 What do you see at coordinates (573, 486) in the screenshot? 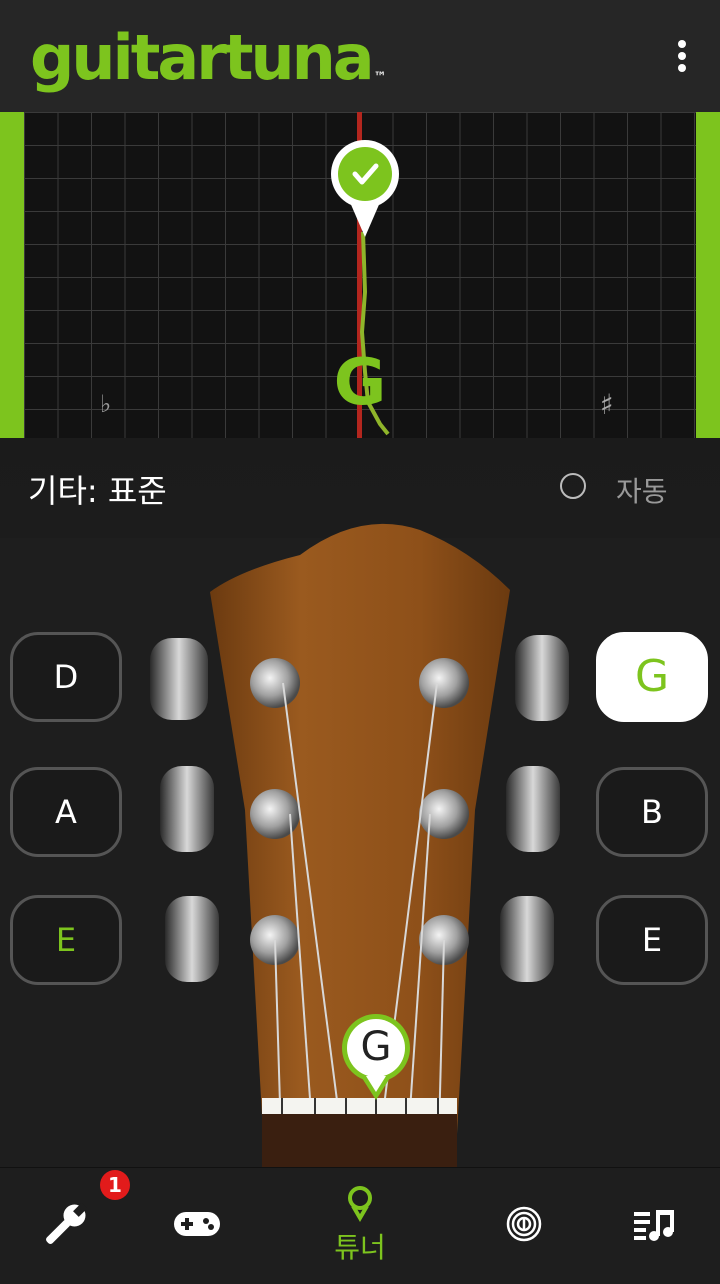
I see `auto-mode-radio` at bounding box center [573, 486].